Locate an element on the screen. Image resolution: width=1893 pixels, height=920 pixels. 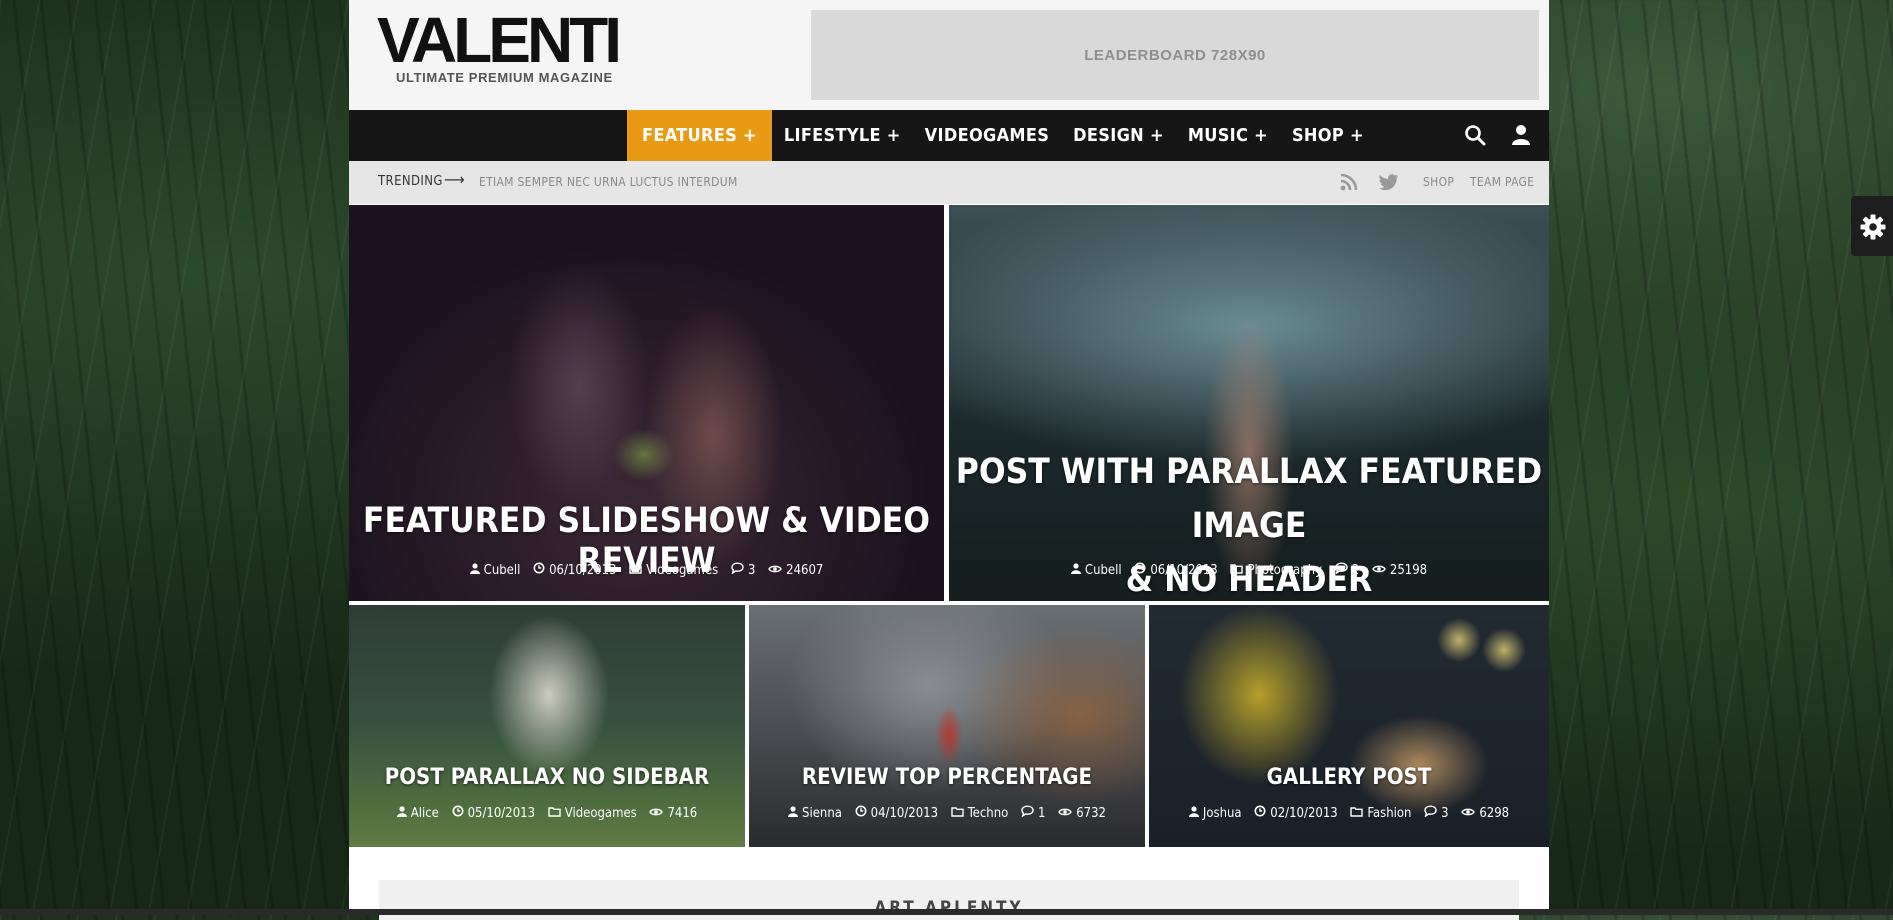
post-meta: Sienna 04/10/2013 Techno 1 6732 is located at coordinates (947, 813).